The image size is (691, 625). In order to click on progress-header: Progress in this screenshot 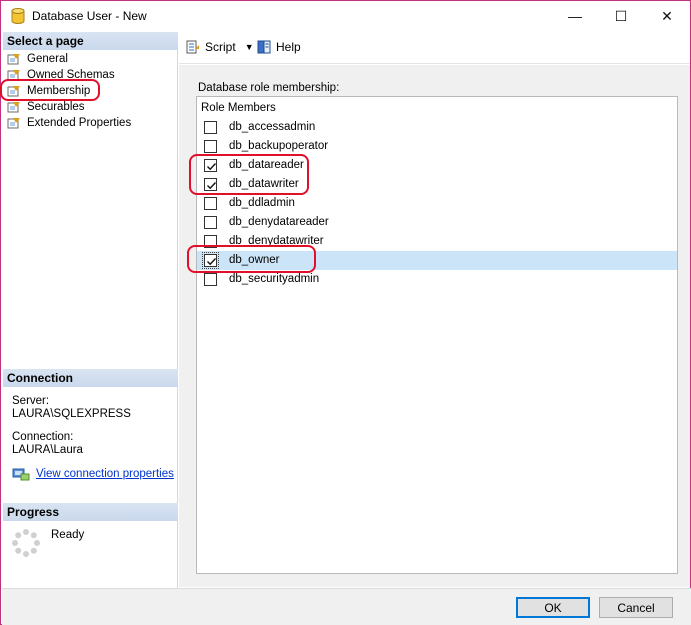, I will do `click(90, 512)`.